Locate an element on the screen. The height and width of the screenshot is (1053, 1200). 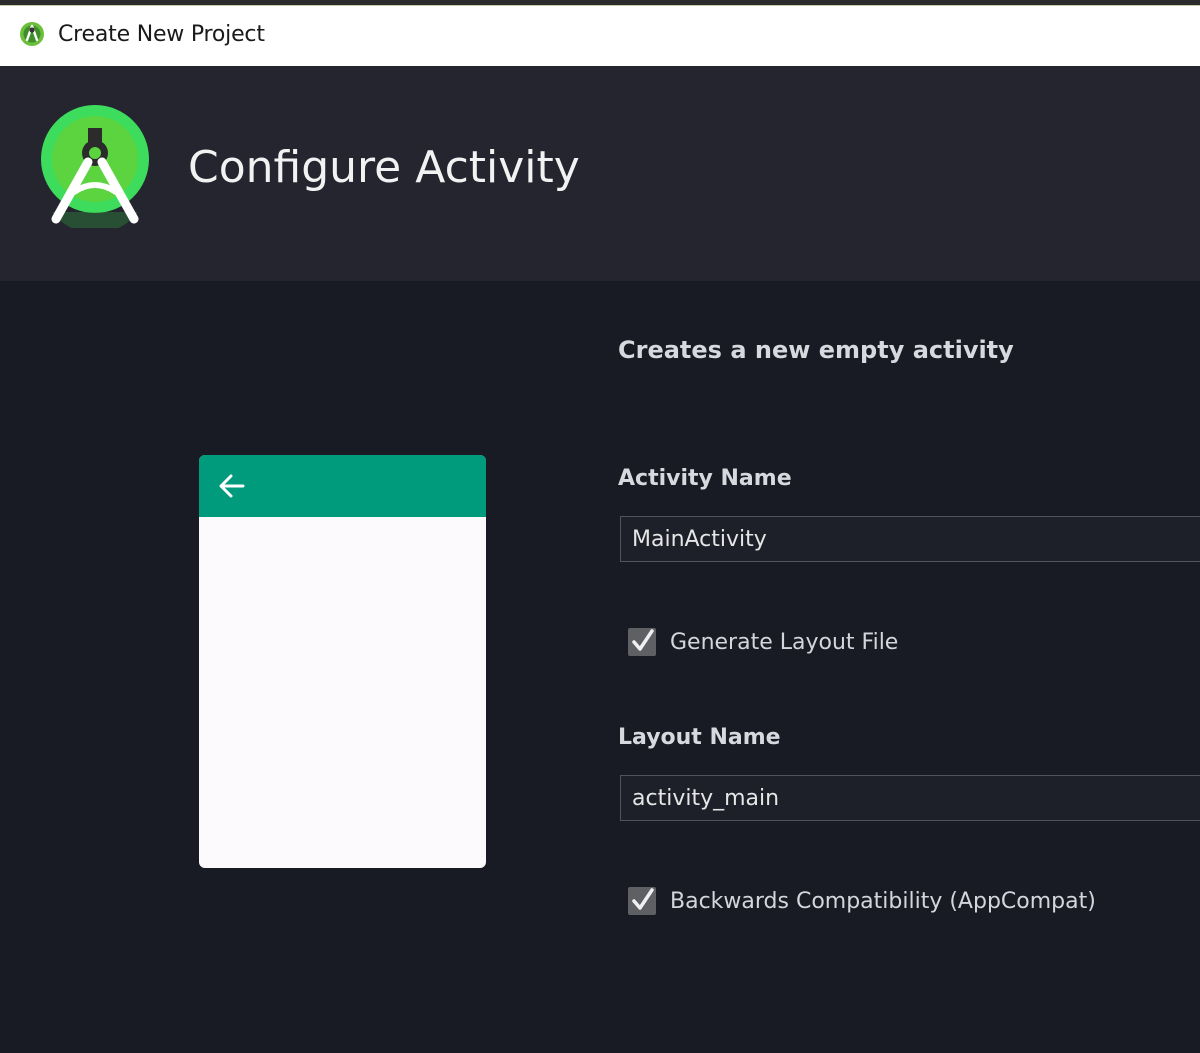
backwards-compat-label: Backwards Compatibility (AppCompat) is located at coordinates (883, 901).